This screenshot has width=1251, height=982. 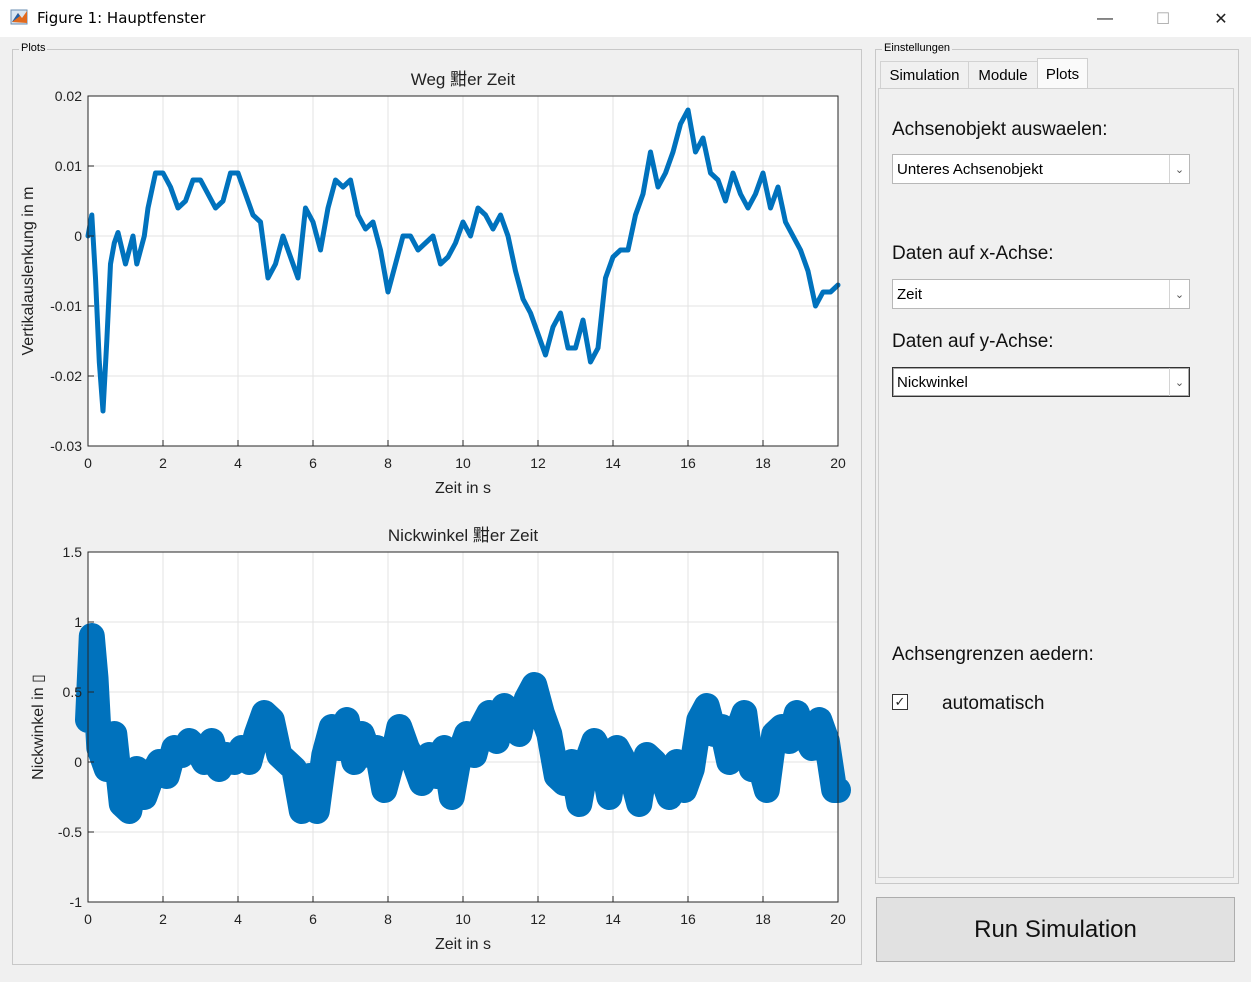 I want to click on tab-simulation: Simulation, so click(x=924, y=74).